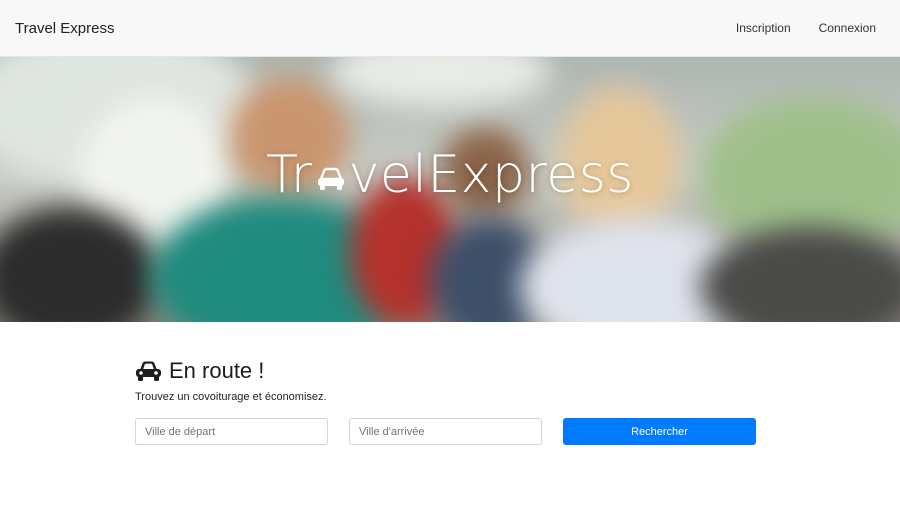 The height and width of the screenshot is (521, 900). What do you see at coordinates (289, 175) in the screenshot?
I see `hero-logo-text-start: Tr` at bounding box center [289, 175].